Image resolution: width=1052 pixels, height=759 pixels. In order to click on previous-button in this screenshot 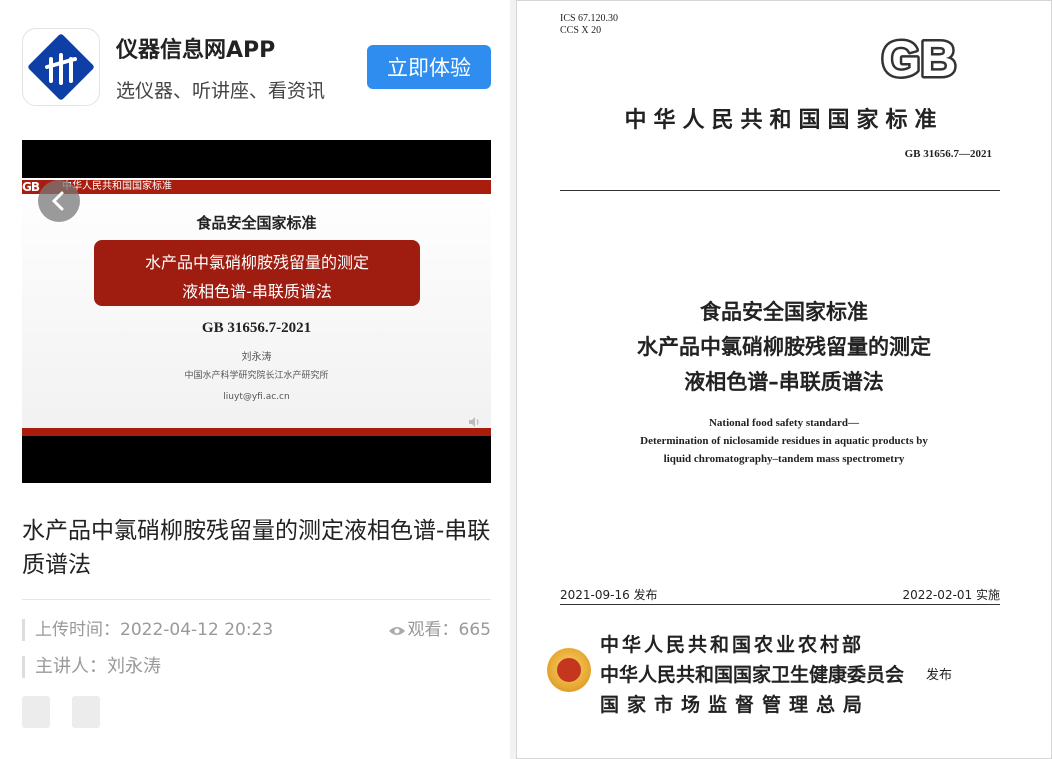, I will do `click(59, 201)`.